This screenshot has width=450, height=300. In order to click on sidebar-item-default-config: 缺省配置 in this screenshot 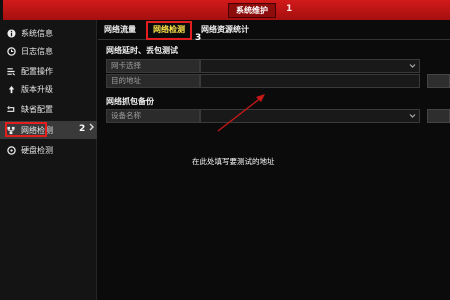, I will do `click(48, 109)`.